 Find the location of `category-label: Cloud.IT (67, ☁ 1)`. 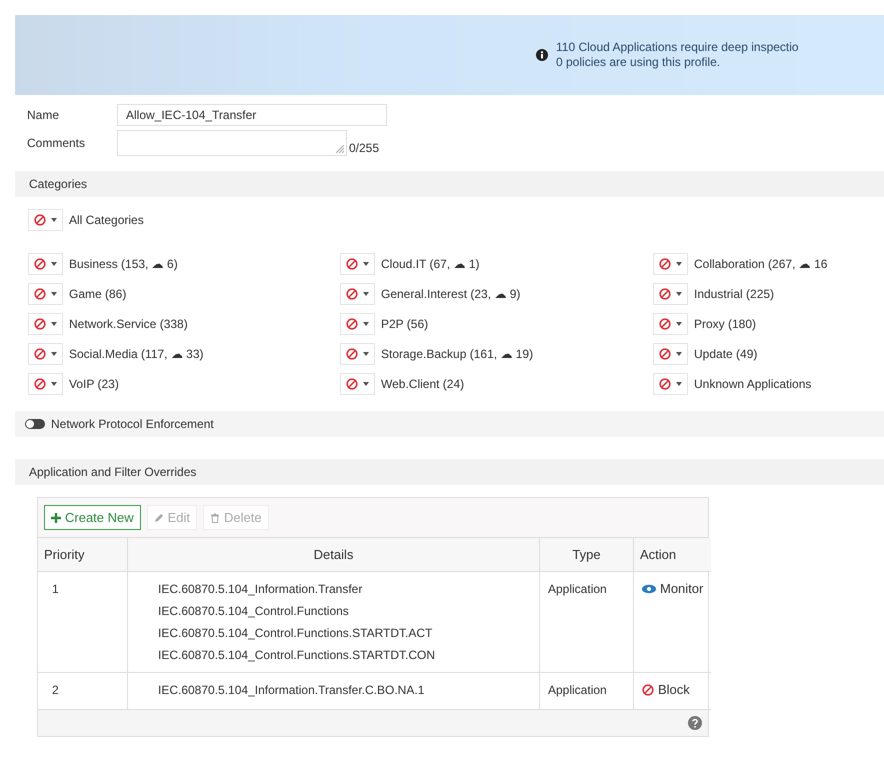

category-label: Cloud.IT (67, ☁ 1) is located at coordinates (430, 264).